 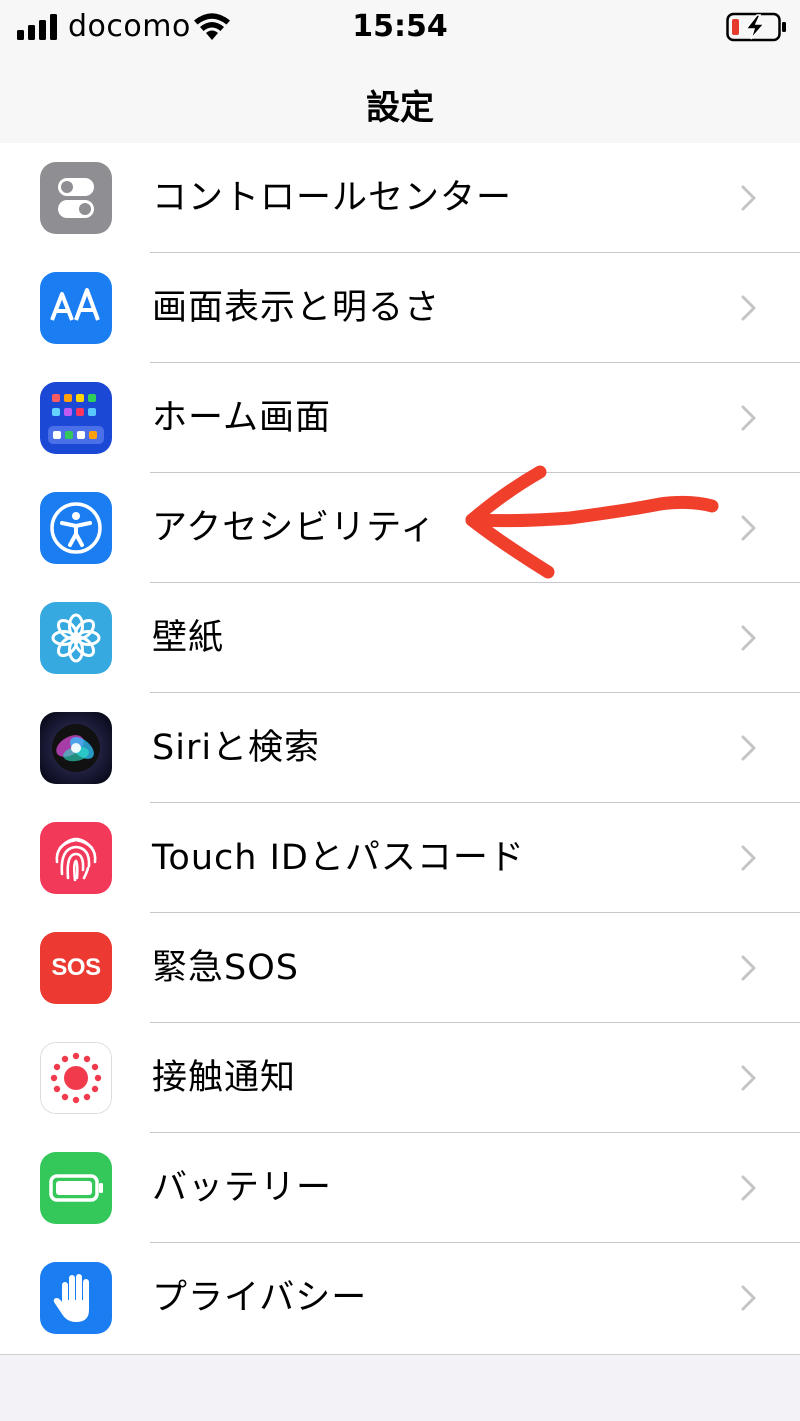 I want to click on settings-item-display-brightness: 画面表示と明るさ, so click(x=400, y=308).